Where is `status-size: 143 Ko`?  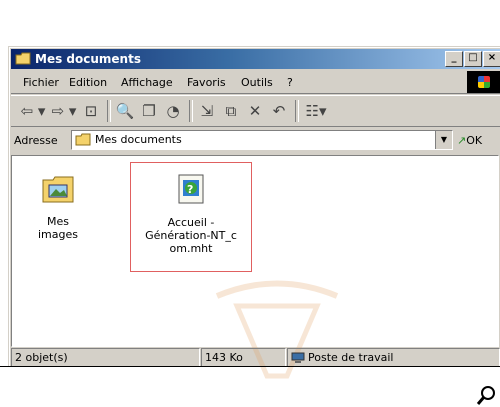
status-size: 143 Ko is located at coordinates (243, 357).